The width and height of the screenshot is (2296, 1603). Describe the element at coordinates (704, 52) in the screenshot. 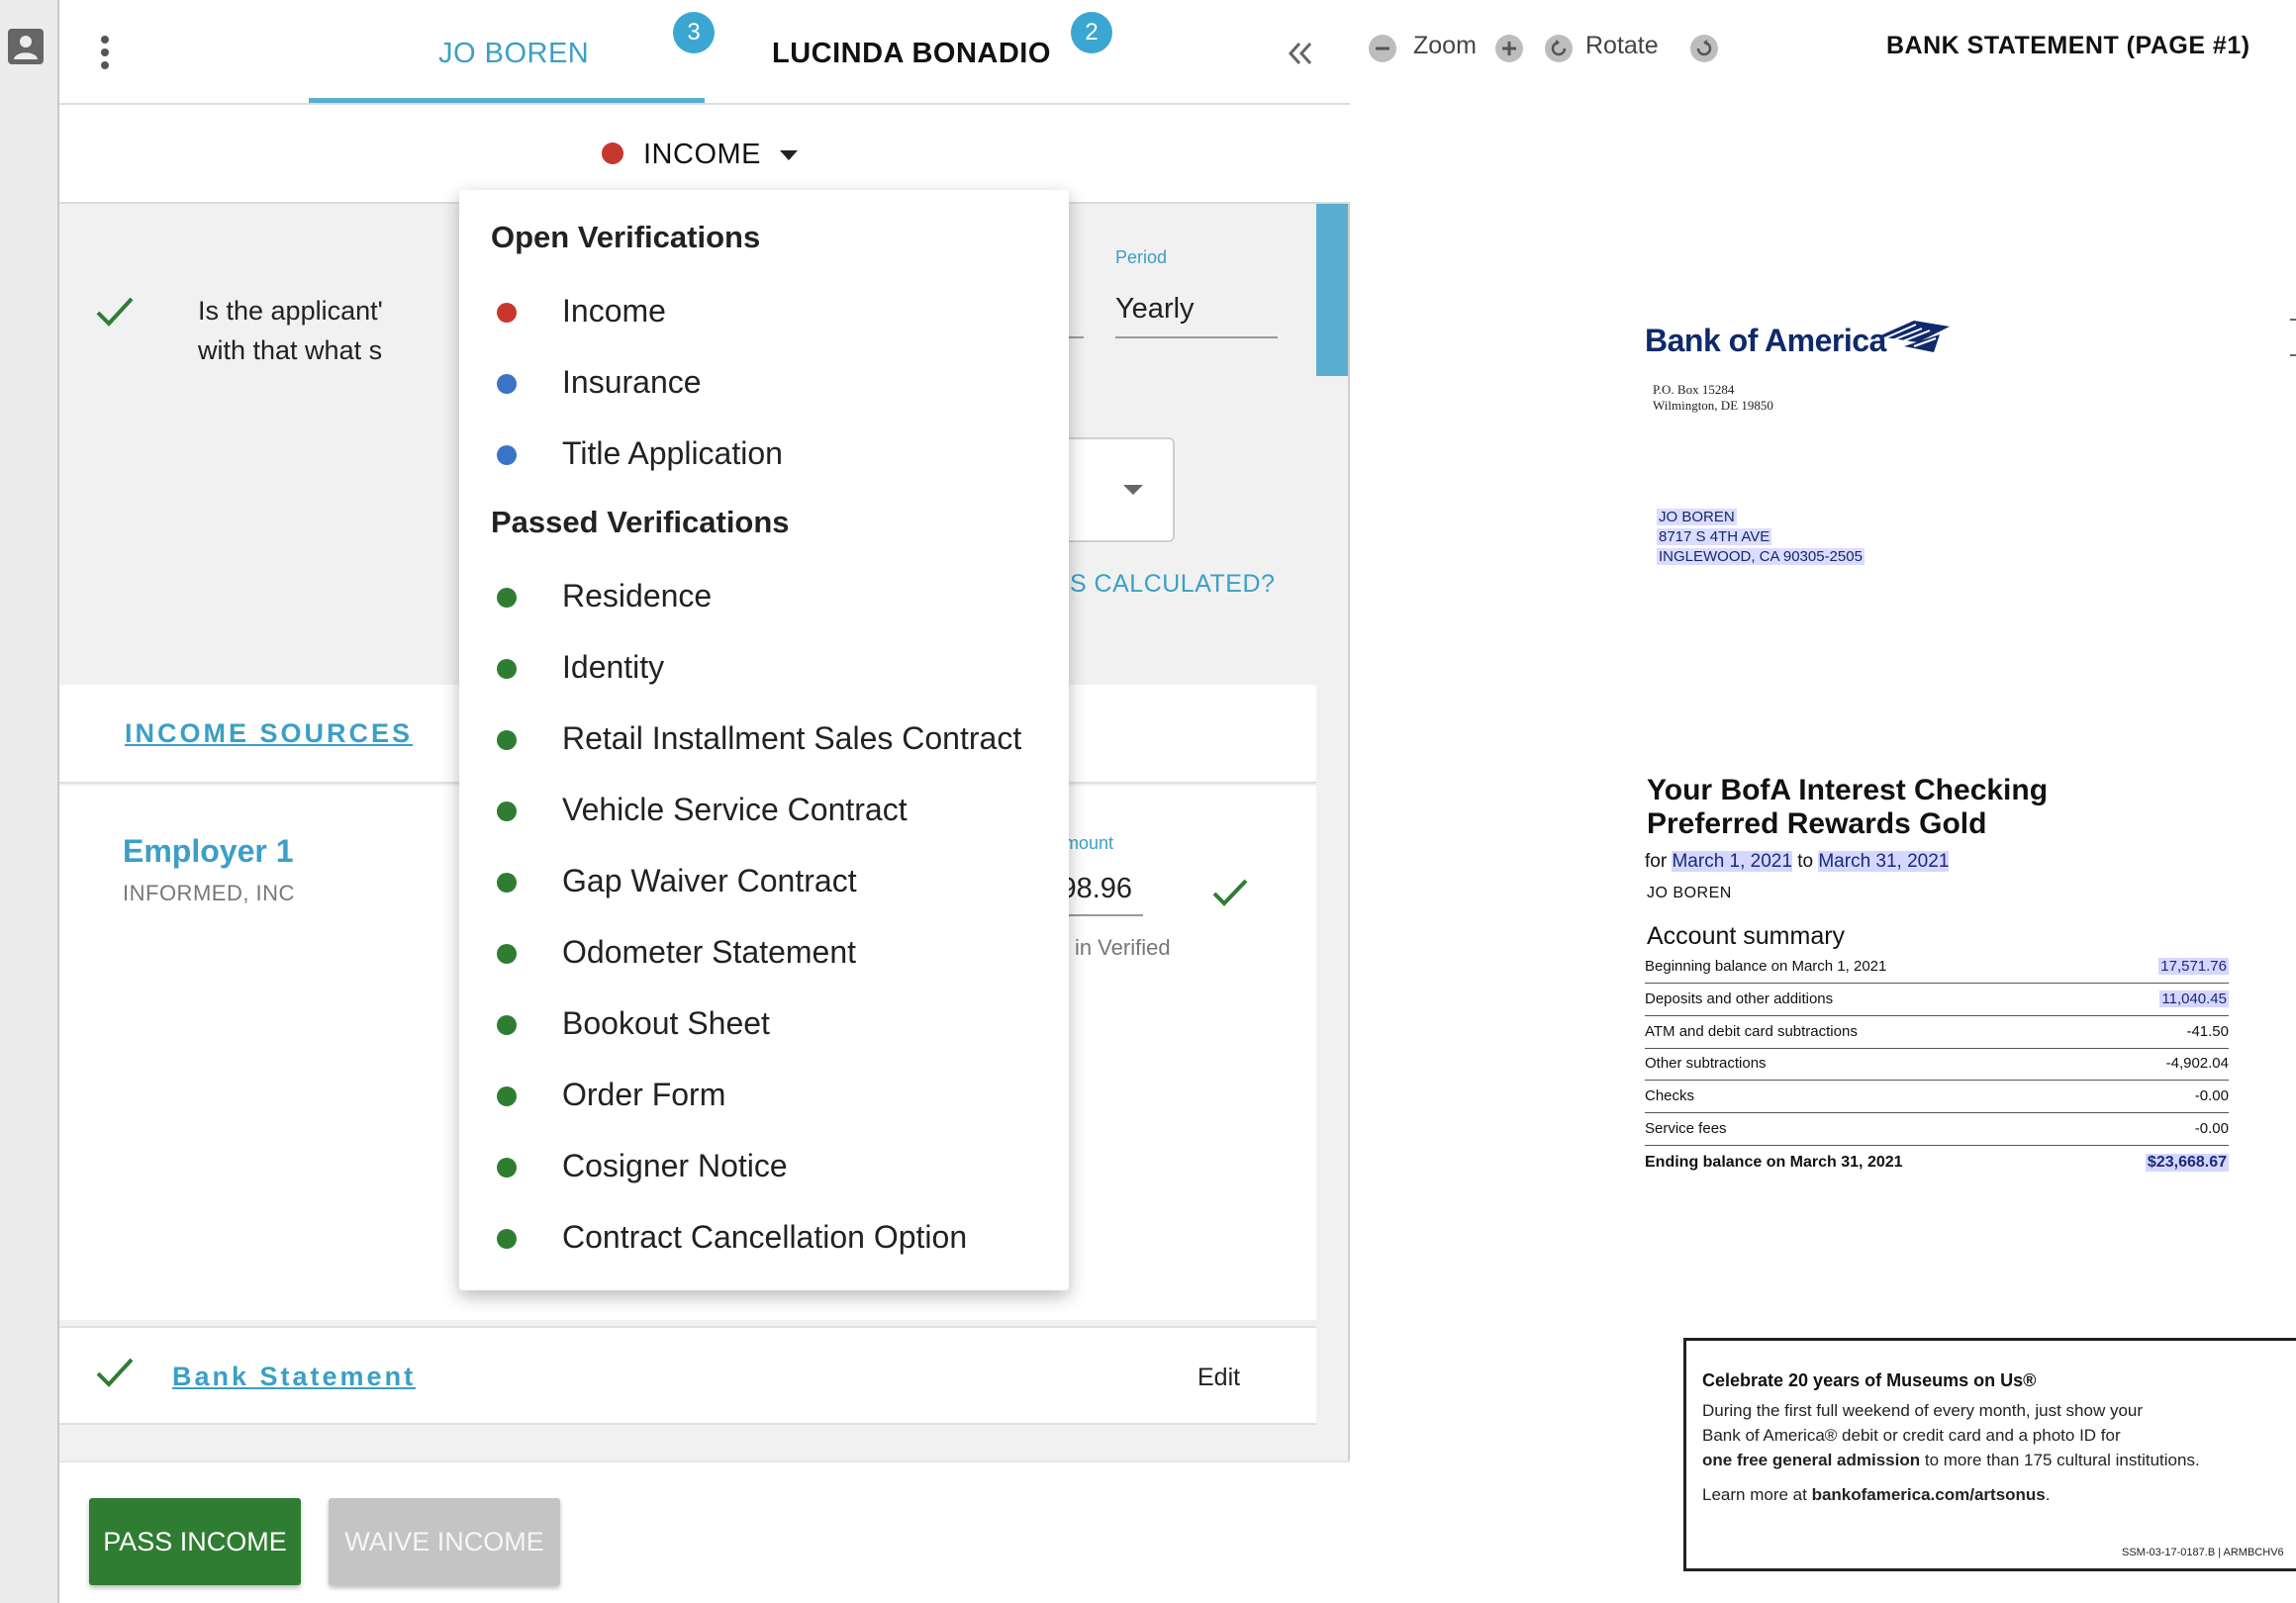

I see `applicant-tabs: JO BOREN 3 LUCINDA BONADIO 2` at that location.